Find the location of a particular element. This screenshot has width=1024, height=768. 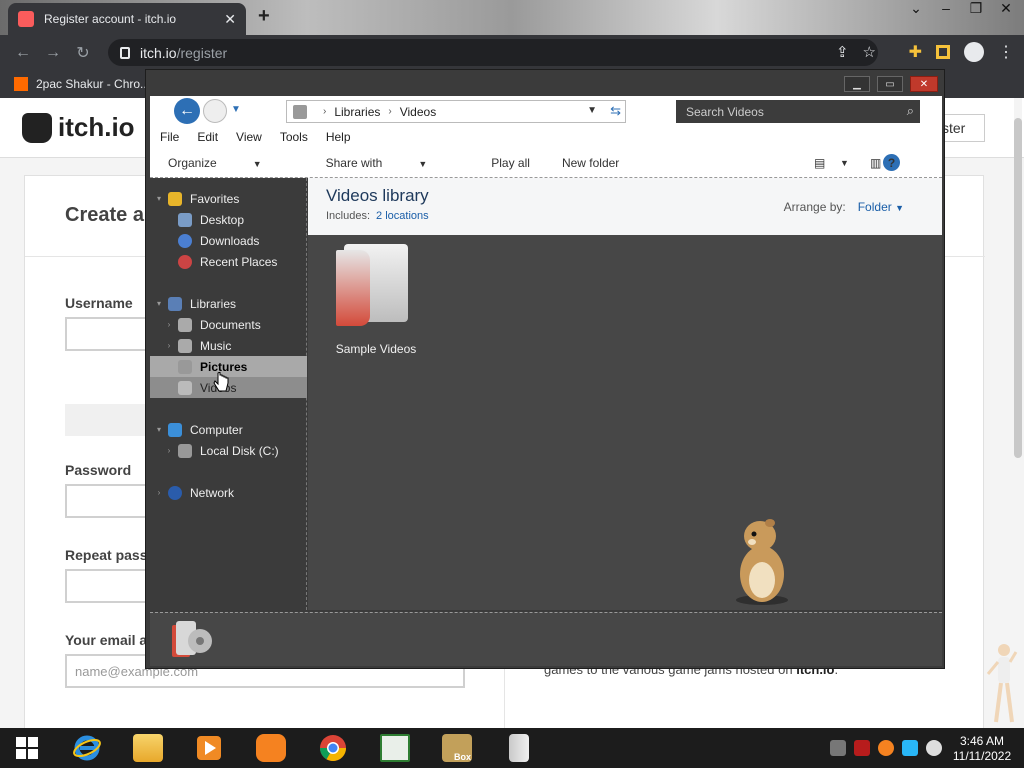

page-scrollbar is located at coordinates (1018, 413).